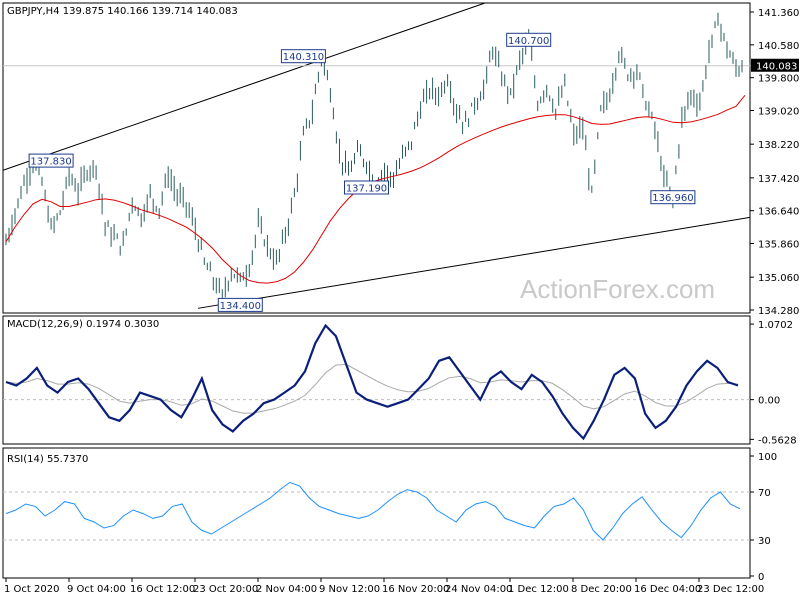  Describe the element at coordinates (778, 111) in the screenshot. I see `price-y-tick-label: 139.020` at that location.